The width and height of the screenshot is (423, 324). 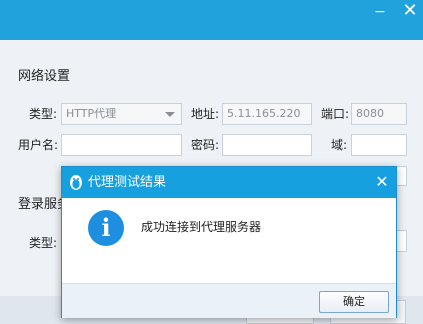 What do you see at coordinates (121, 114) in the screenshot?
I see `proxy-type-select: HTTP代理` at bounding box center [121, 114].